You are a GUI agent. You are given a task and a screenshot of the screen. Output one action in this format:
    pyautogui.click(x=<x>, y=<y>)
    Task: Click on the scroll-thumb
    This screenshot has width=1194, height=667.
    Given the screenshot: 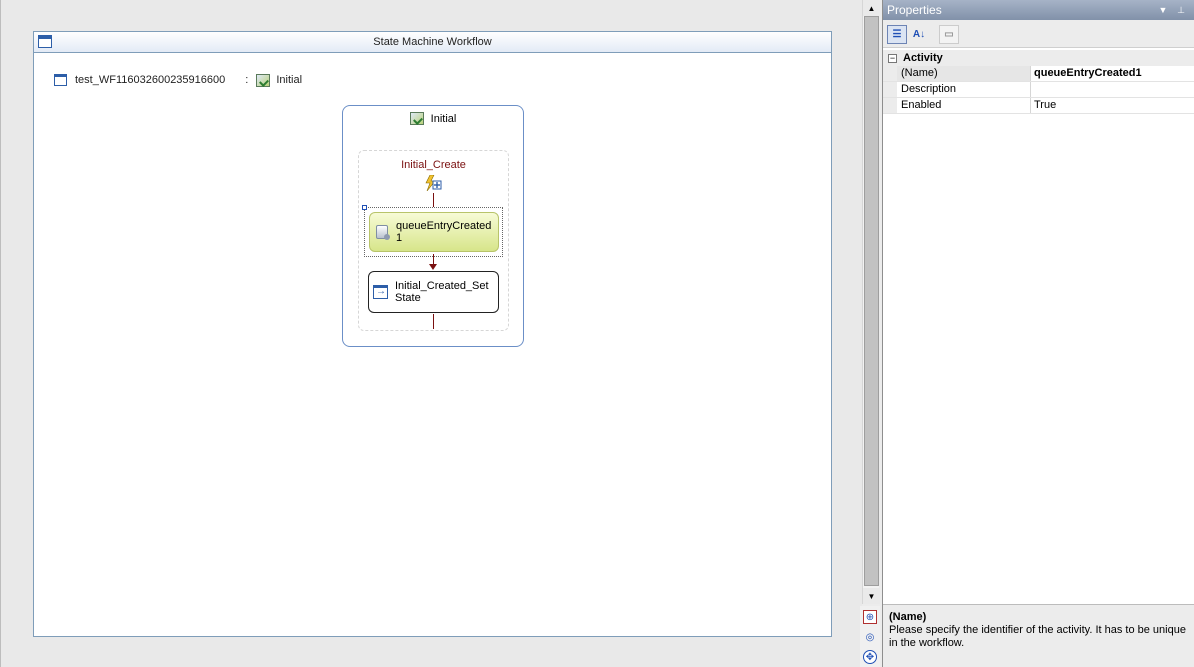 What is the action you would take?
    pyautogui.click(x=871, y=301)
    